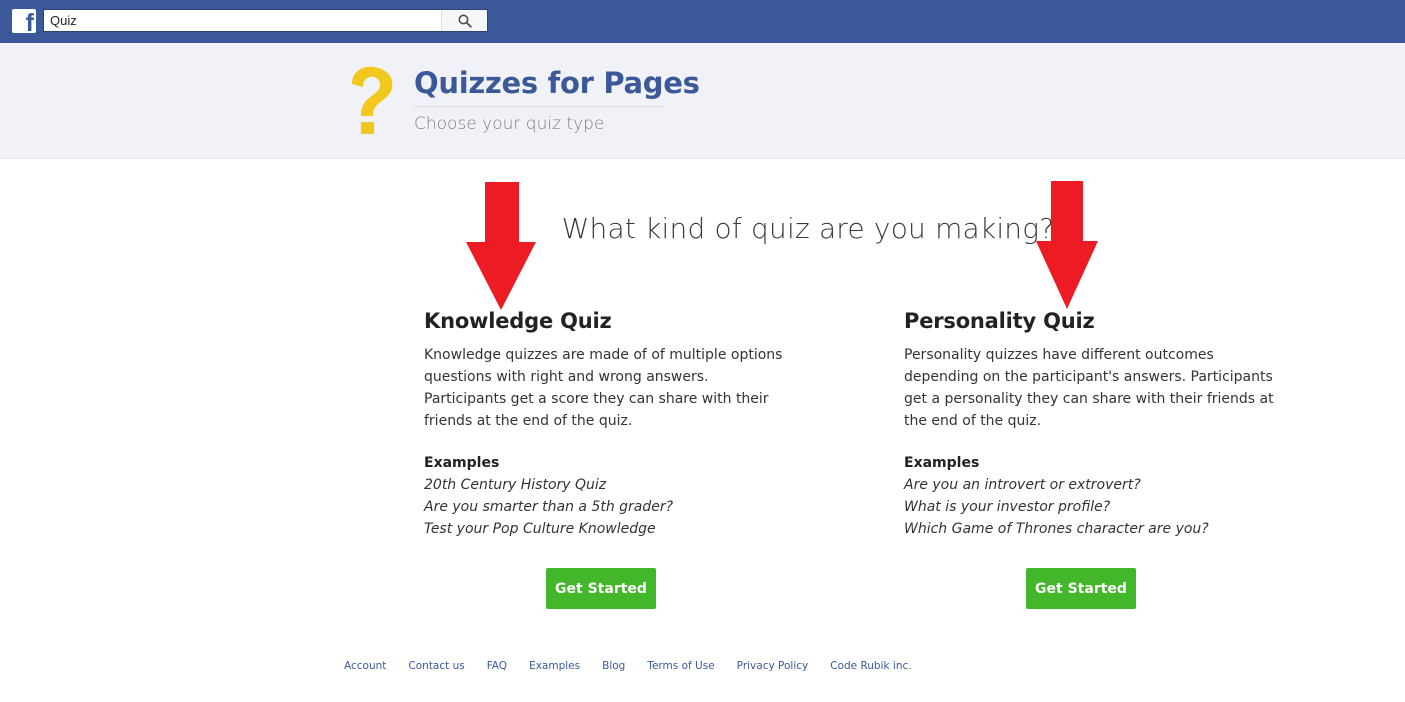 Image resolution: width=1405 pixels, height=702 pixels. I want to click on footer-link-account: Account, so click(365, 666).